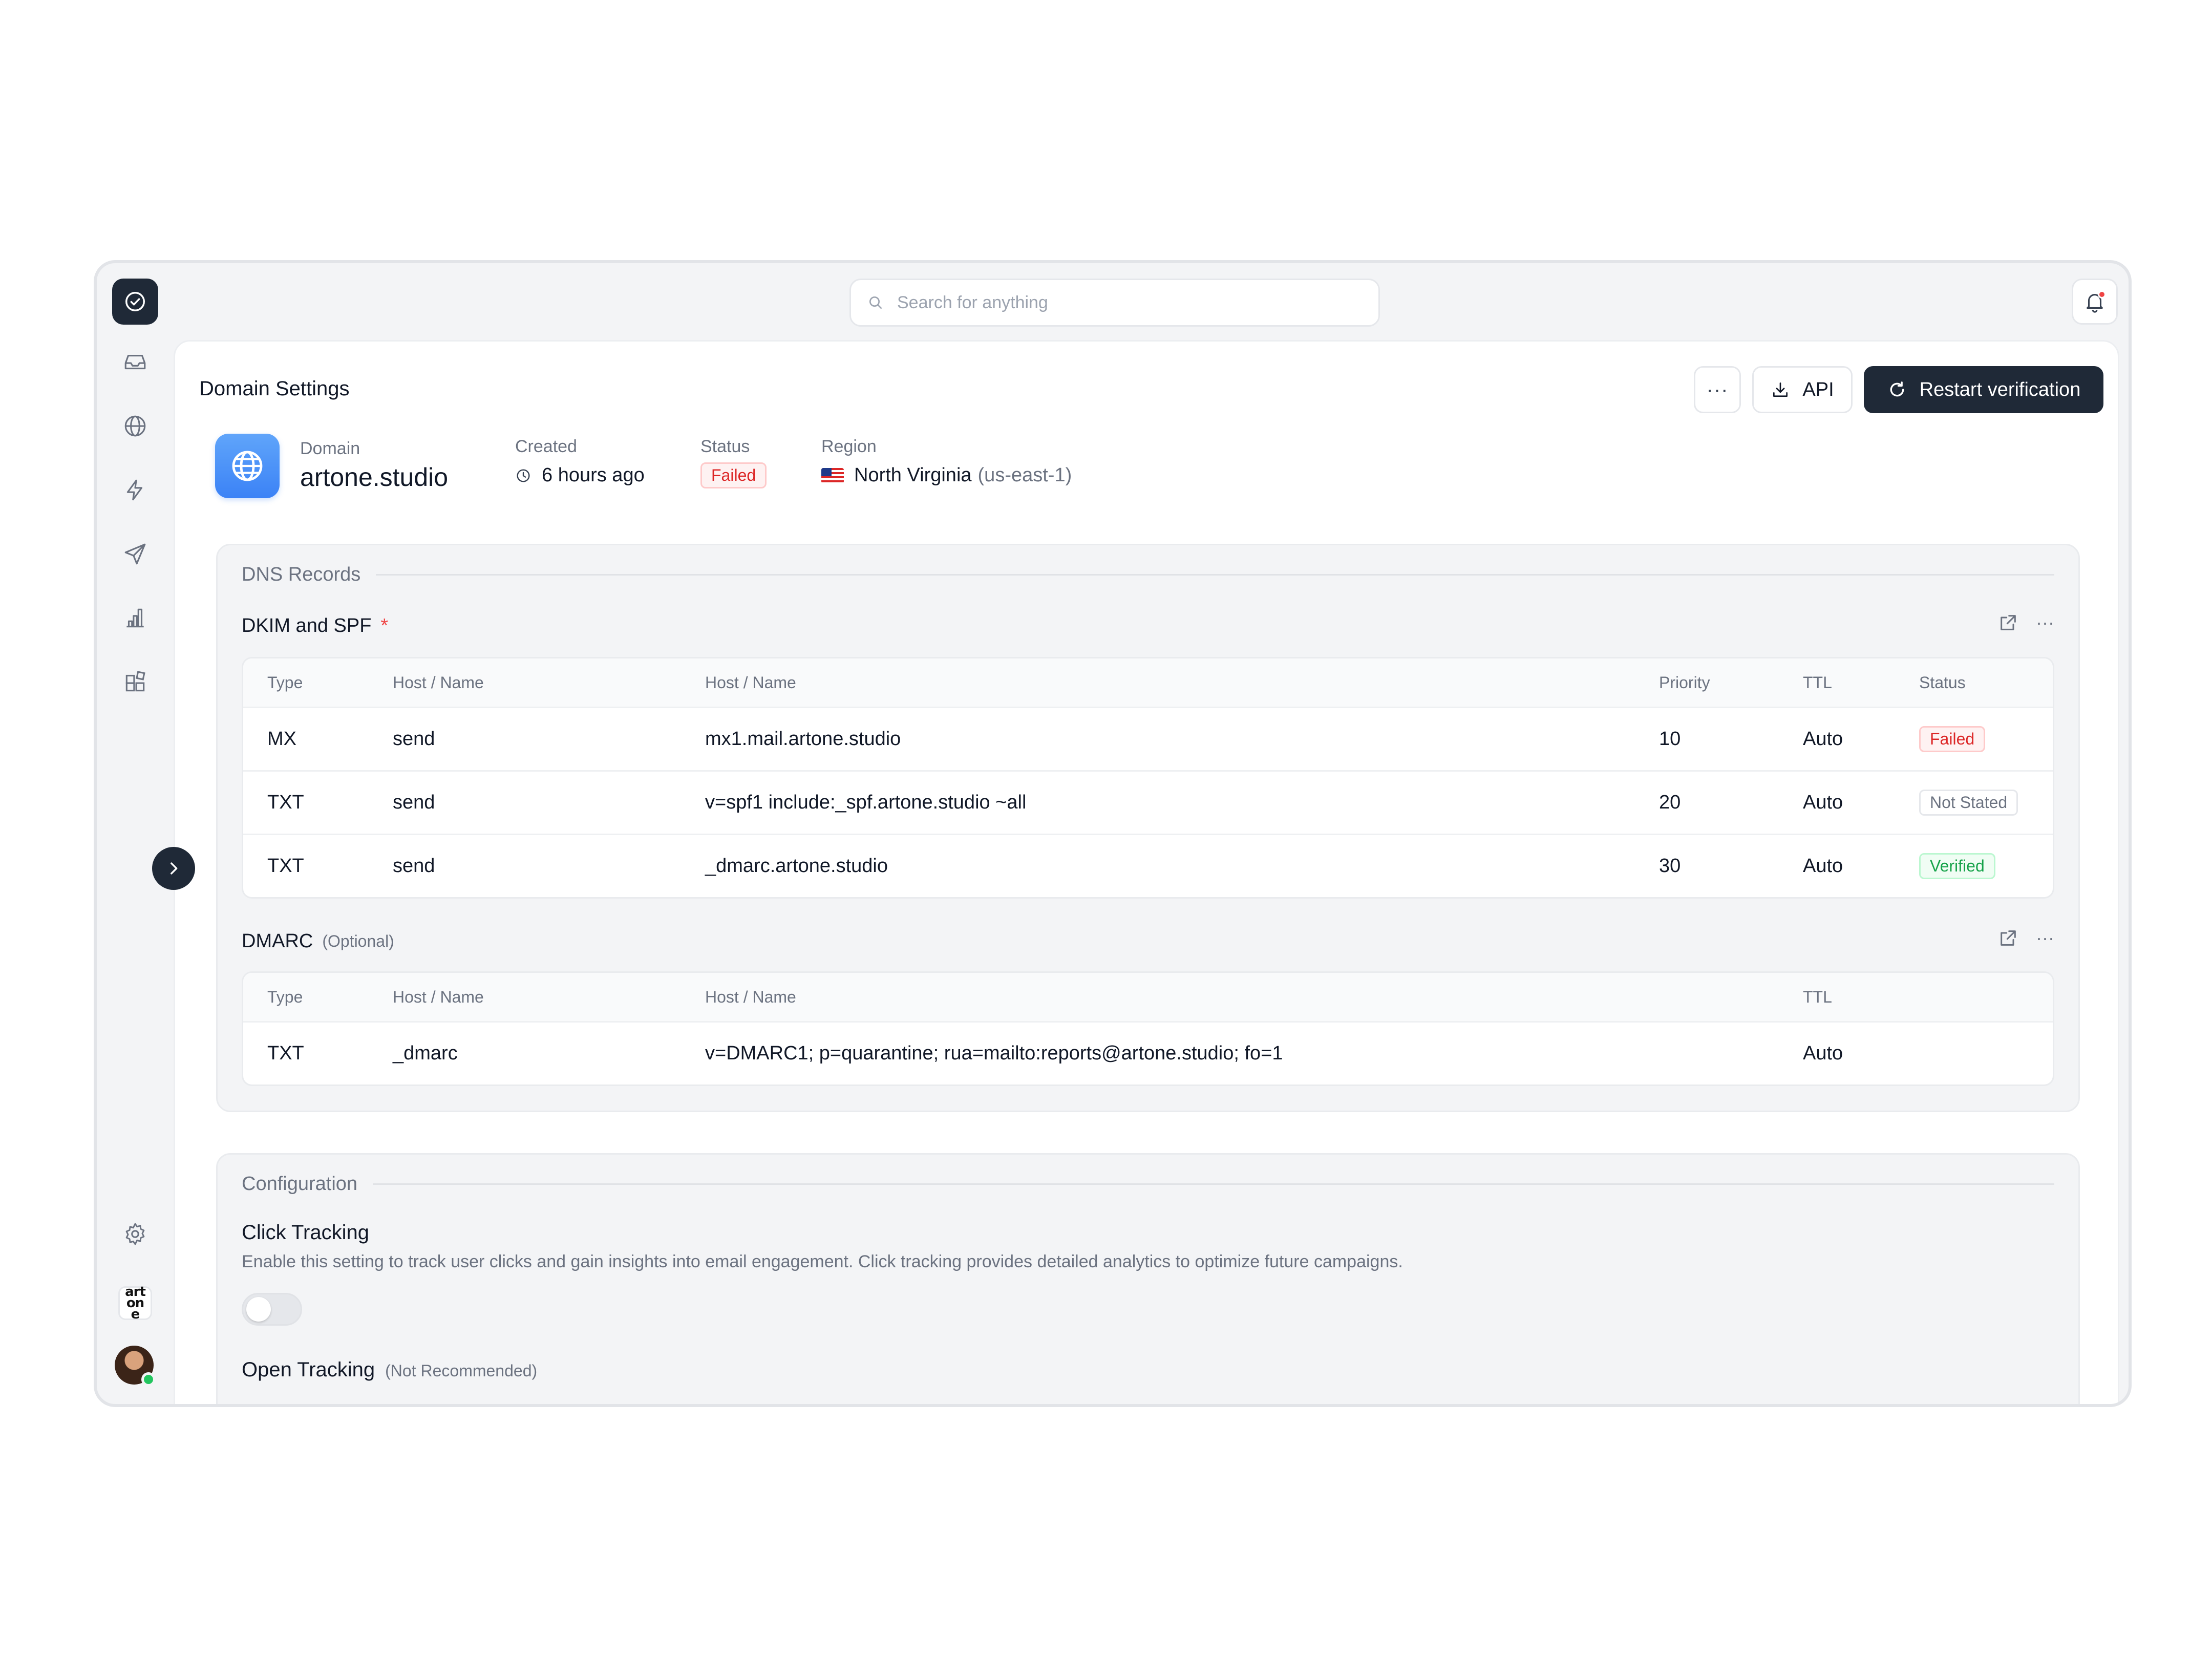 This screenshot has width=2212, height=1659. I want to click on record-host: _dmarc, so click(426, 1053).